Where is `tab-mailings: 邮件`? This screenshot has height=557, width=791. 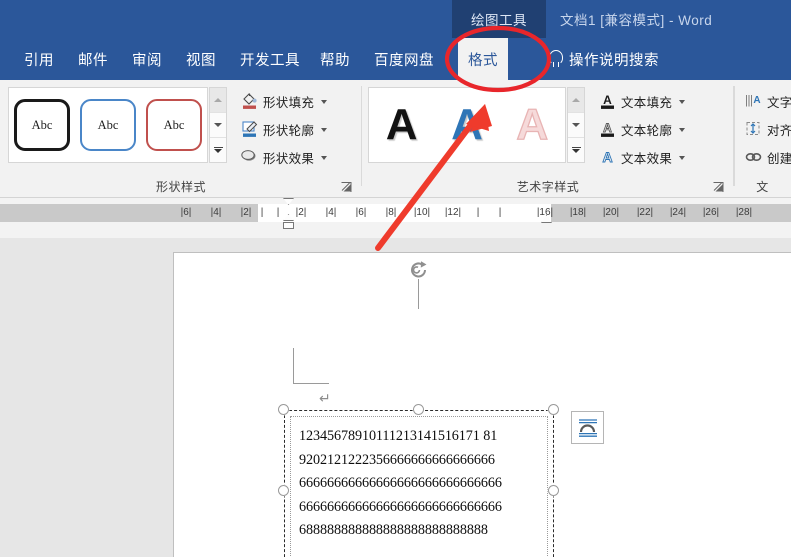
tab-mailings: 邮件 is located at coordinates (93, 59).